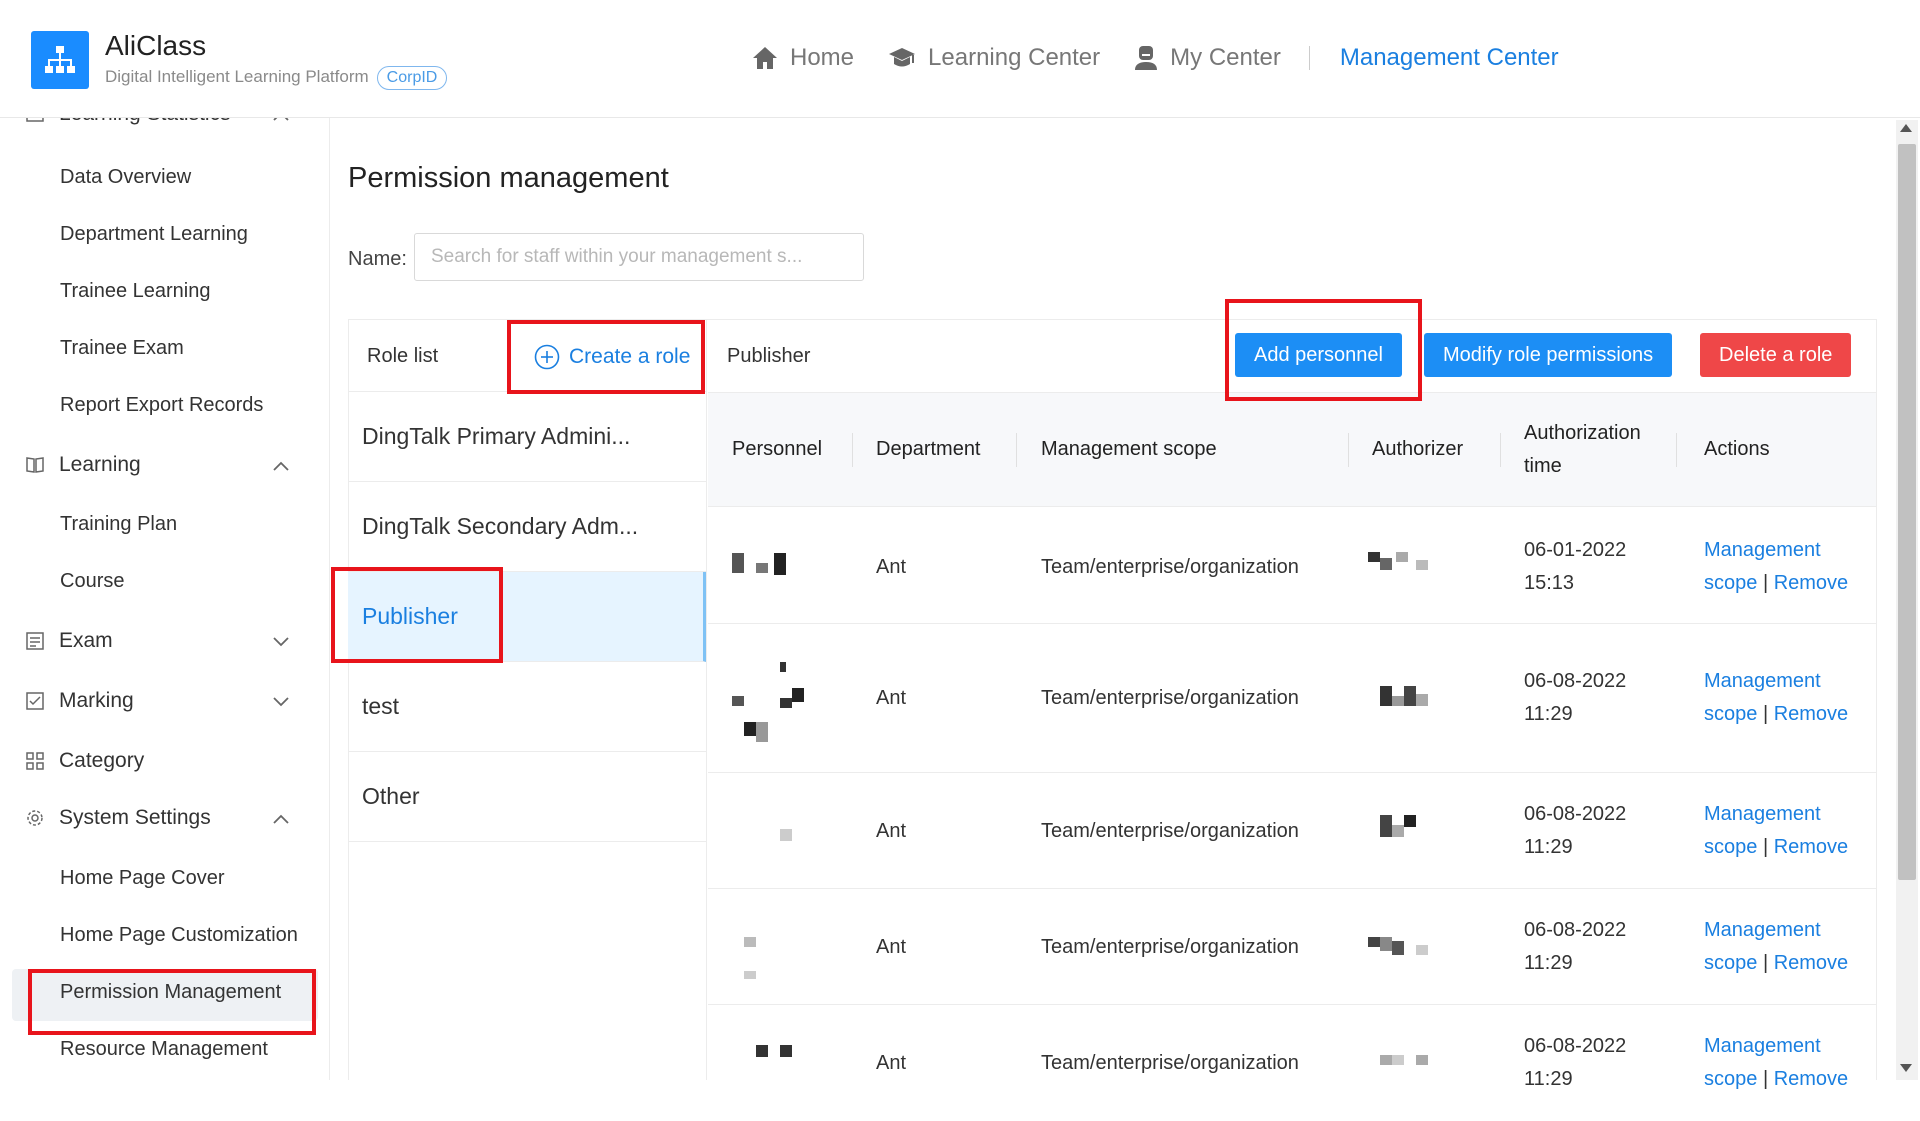  Describe the element at coordinates (527, 355) in the screenshot. I see `role-list-header: Role list Create a role` at that location.